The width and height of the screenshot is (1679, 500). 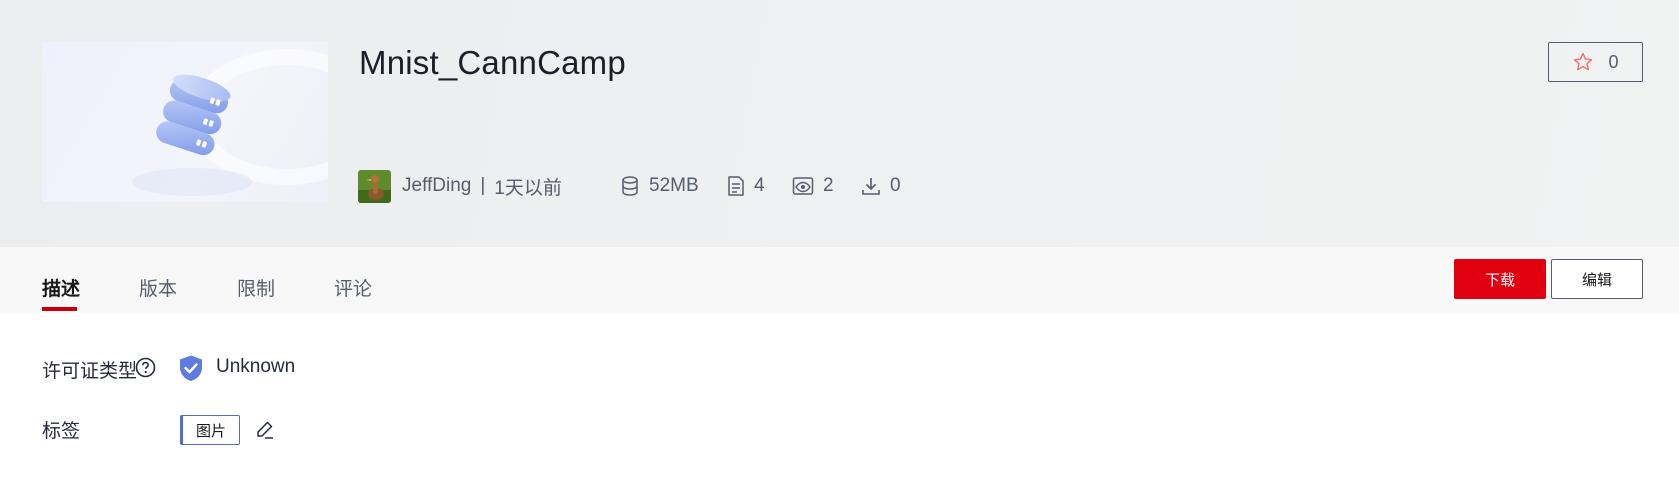 I want to click on dataset-cover-image, so click(x=185, y=122).